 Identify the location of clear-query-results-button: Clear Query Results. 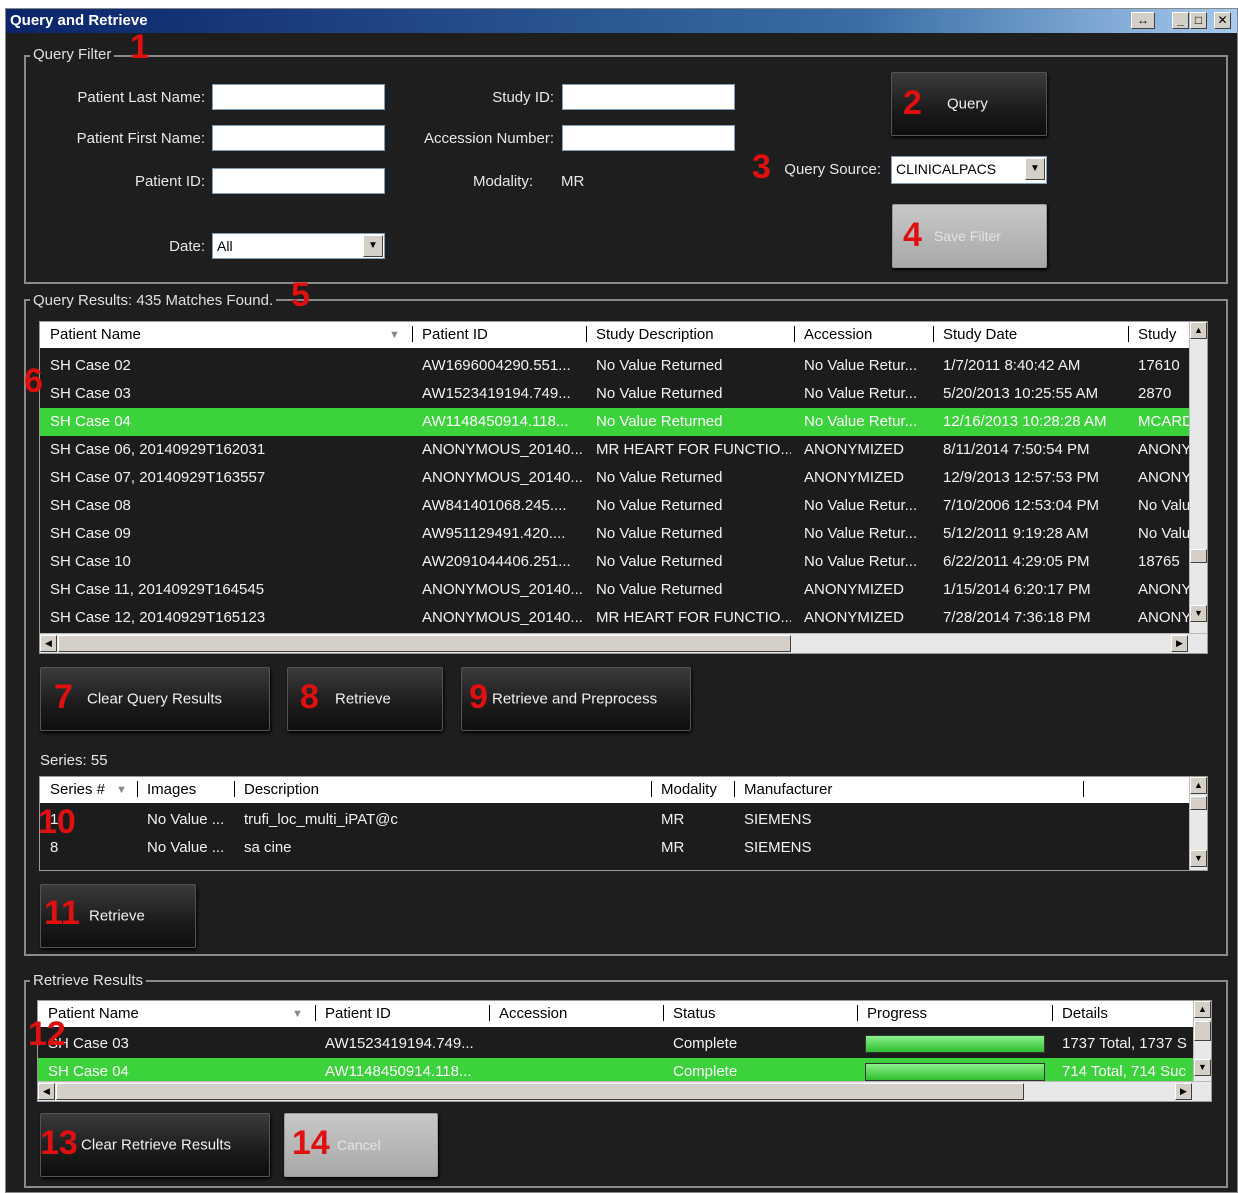
(155, 699).